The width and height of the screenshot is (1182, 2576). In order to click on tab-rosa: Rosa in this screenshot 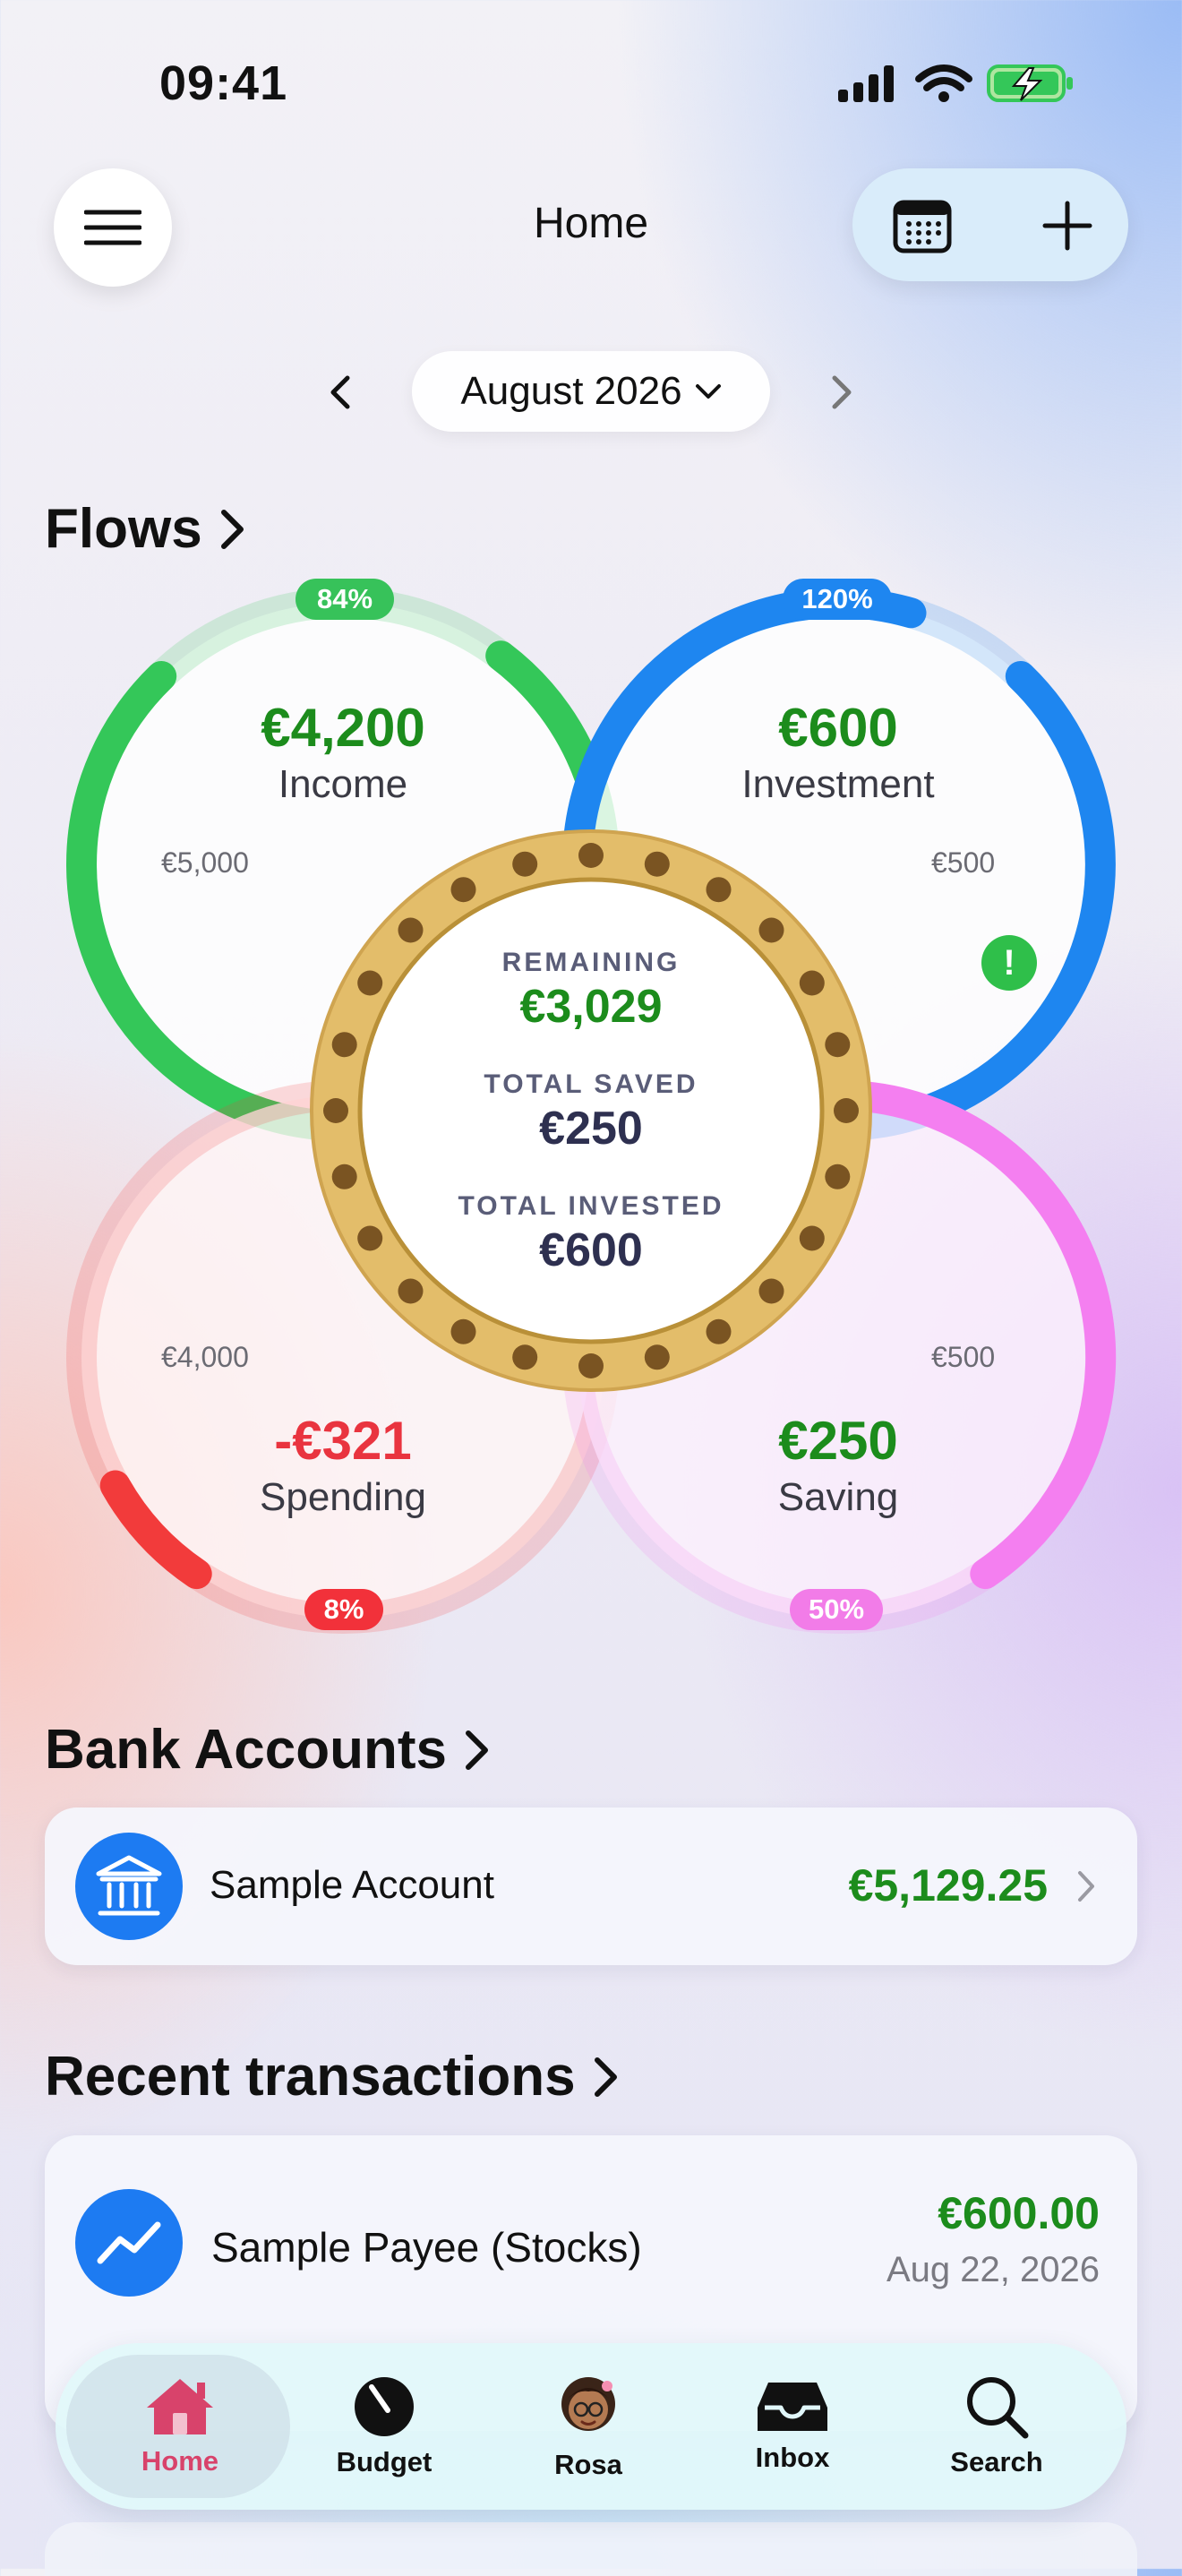, I will do `click(588, 2426)`.